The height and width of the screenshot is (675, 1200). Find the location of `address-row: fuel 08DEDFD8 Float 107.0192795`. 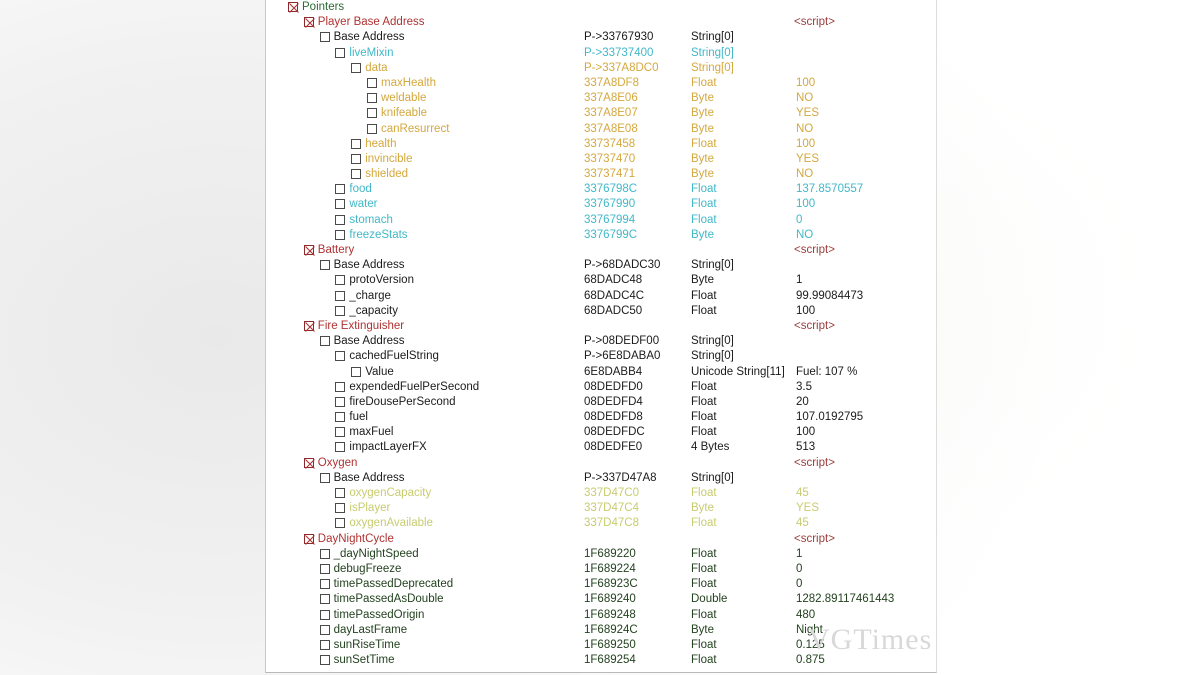

address-row: fuel 08DEDFD8 Float 107.0192795 is located at coordinates (601, 417).